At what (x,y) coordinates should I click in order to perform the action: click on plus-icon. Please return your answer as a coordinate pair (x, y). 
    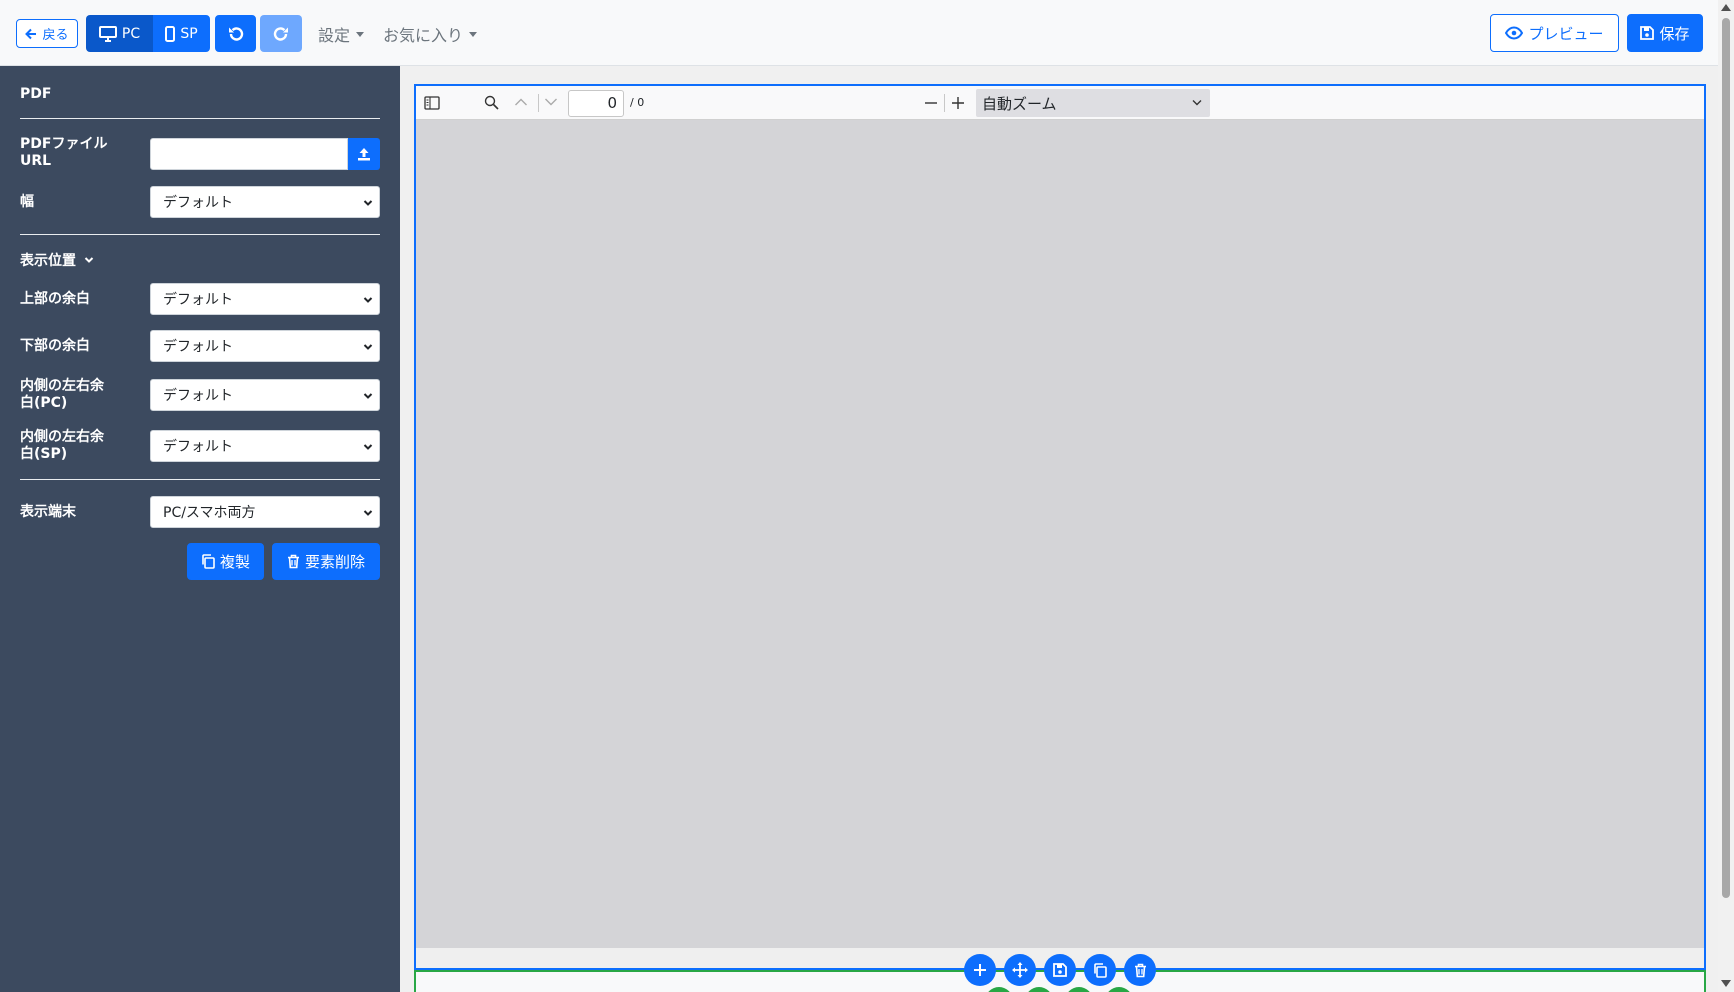
    Looking at the image, I should click on (980, 970).